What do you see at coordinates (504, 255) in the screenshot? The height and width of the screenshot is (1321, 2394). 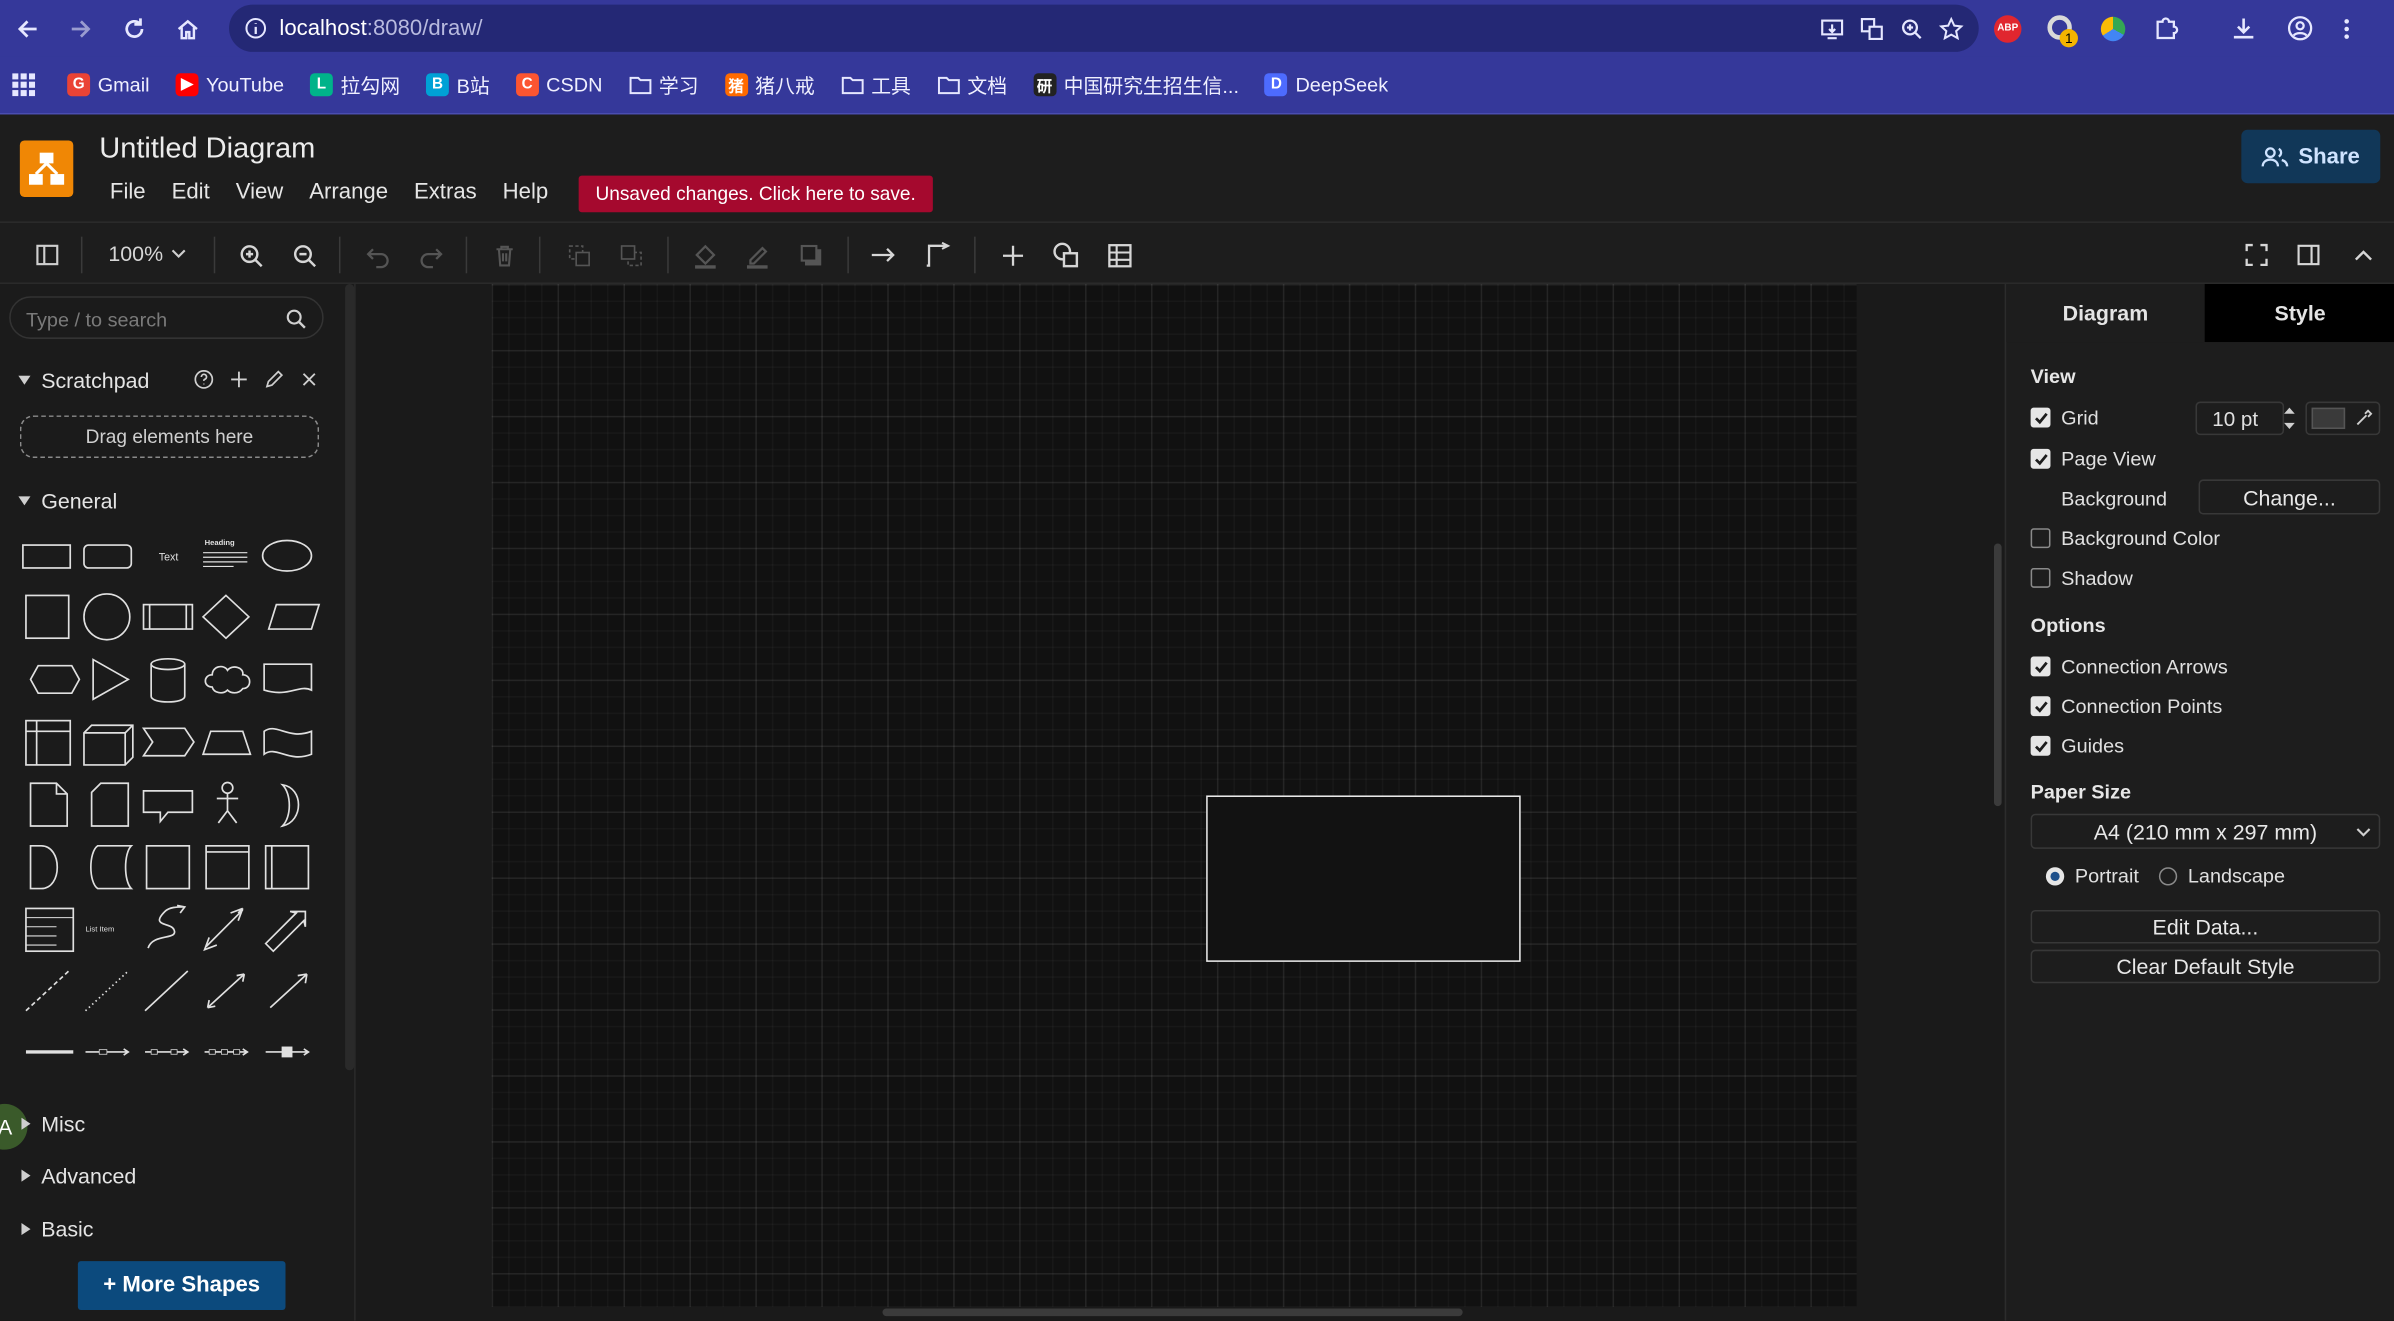 I see `delete-icon` at bounding box center [504, 255].